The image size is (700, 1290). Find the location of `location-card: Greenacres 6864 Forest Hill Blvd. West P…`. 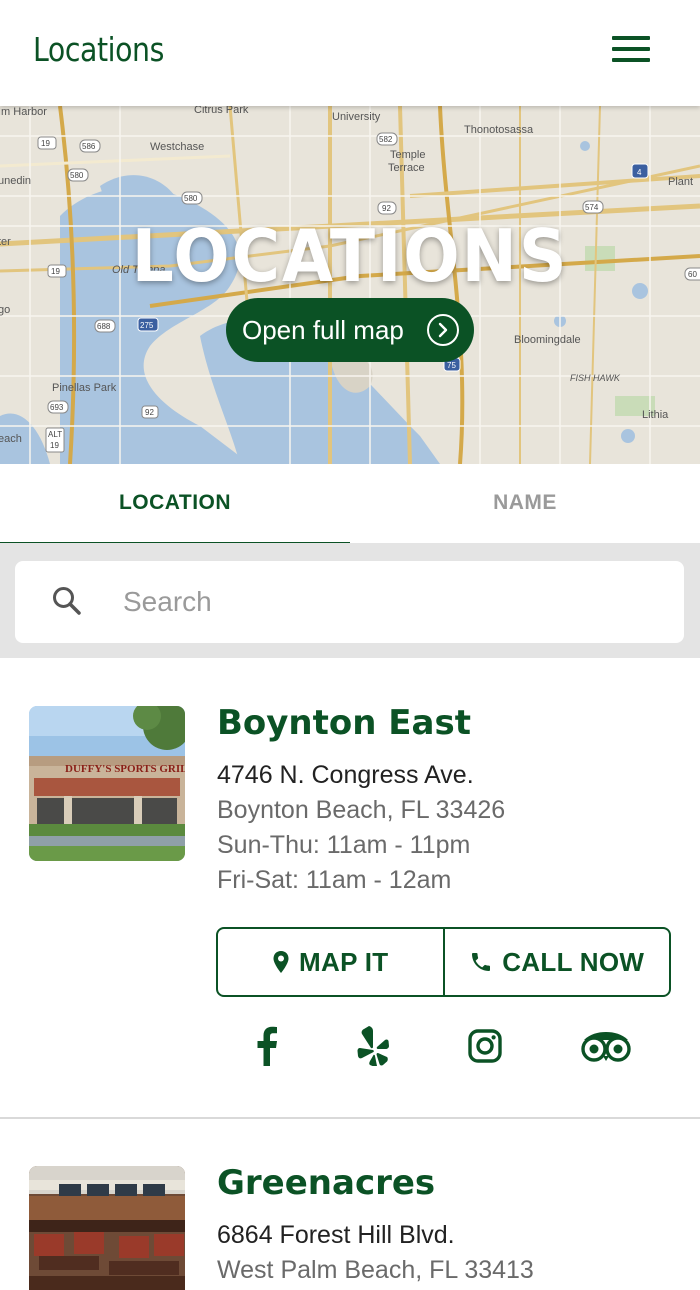

location-card: Greenacres 6864 Forest Hill Blvd. West P… is located at coordinates (350, 1205).